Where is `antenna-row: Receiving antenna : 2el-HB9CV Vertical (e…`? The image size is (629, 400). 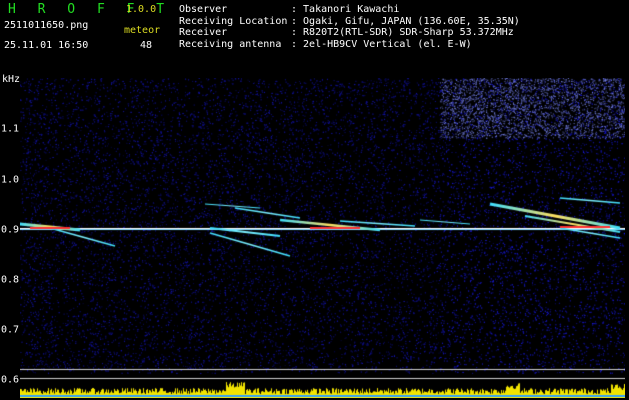
antenna-row: Receiving antenna : 2el-HB9CV Vertical (e… is located at coordinates (349, 45).